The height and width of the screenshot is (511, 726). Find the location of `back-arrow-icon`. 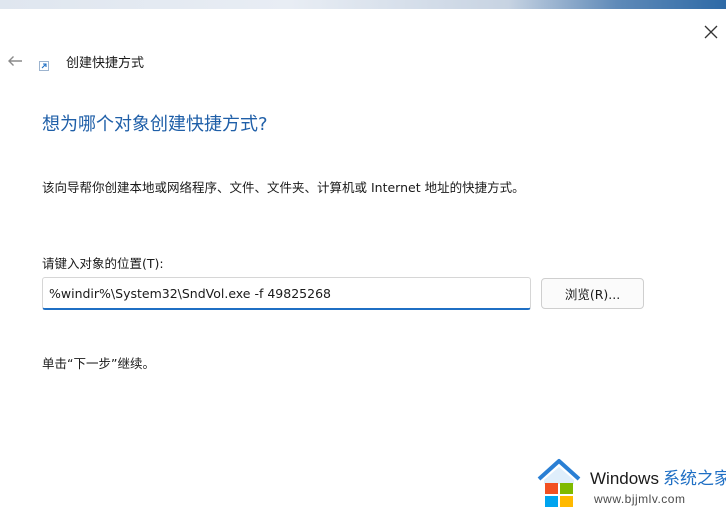

back-arrow-icon is located at coordinates (15, 61).